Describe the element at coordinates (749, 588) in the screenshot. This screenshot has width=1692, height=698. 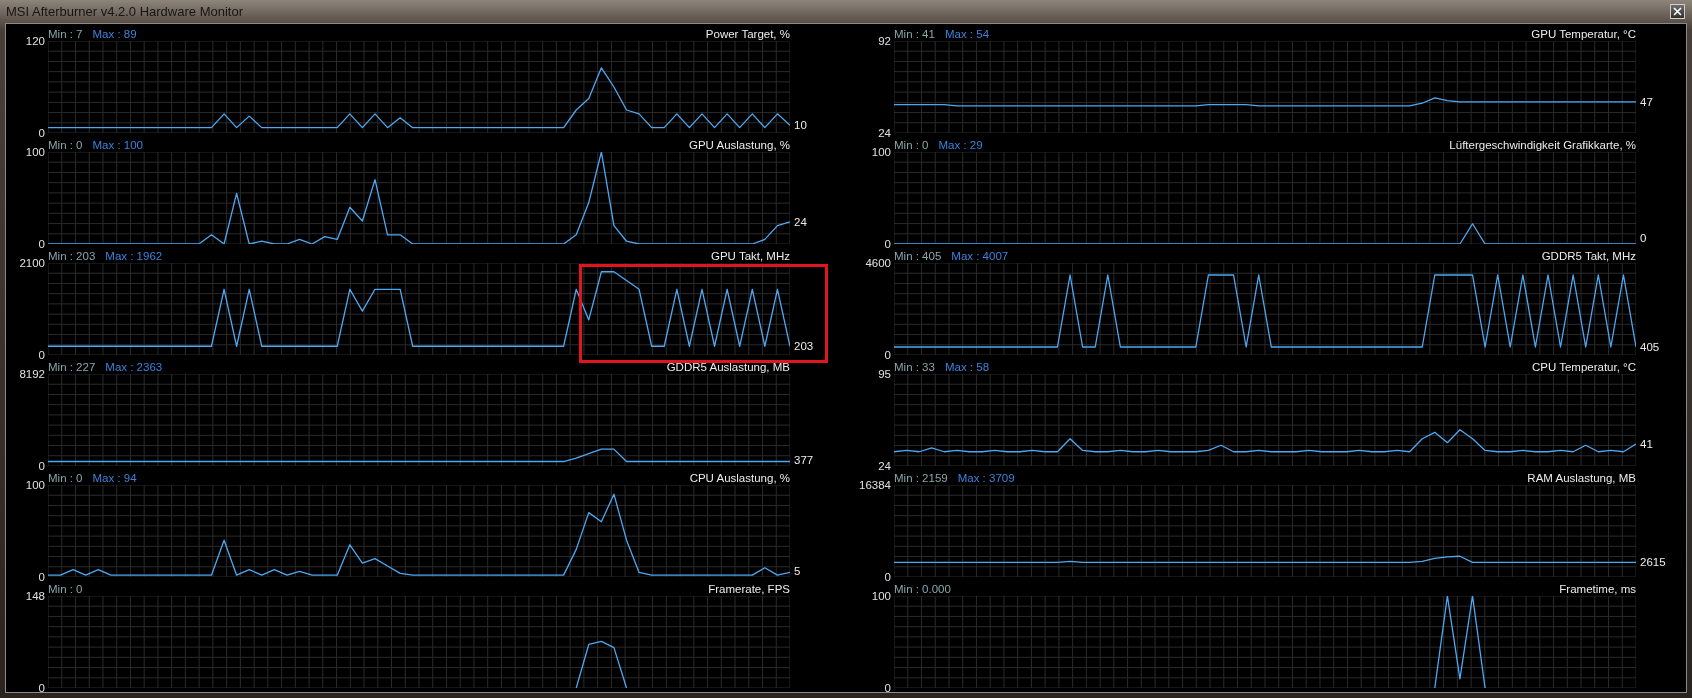
I see `graph-title: Framerate, FPS` at that location.